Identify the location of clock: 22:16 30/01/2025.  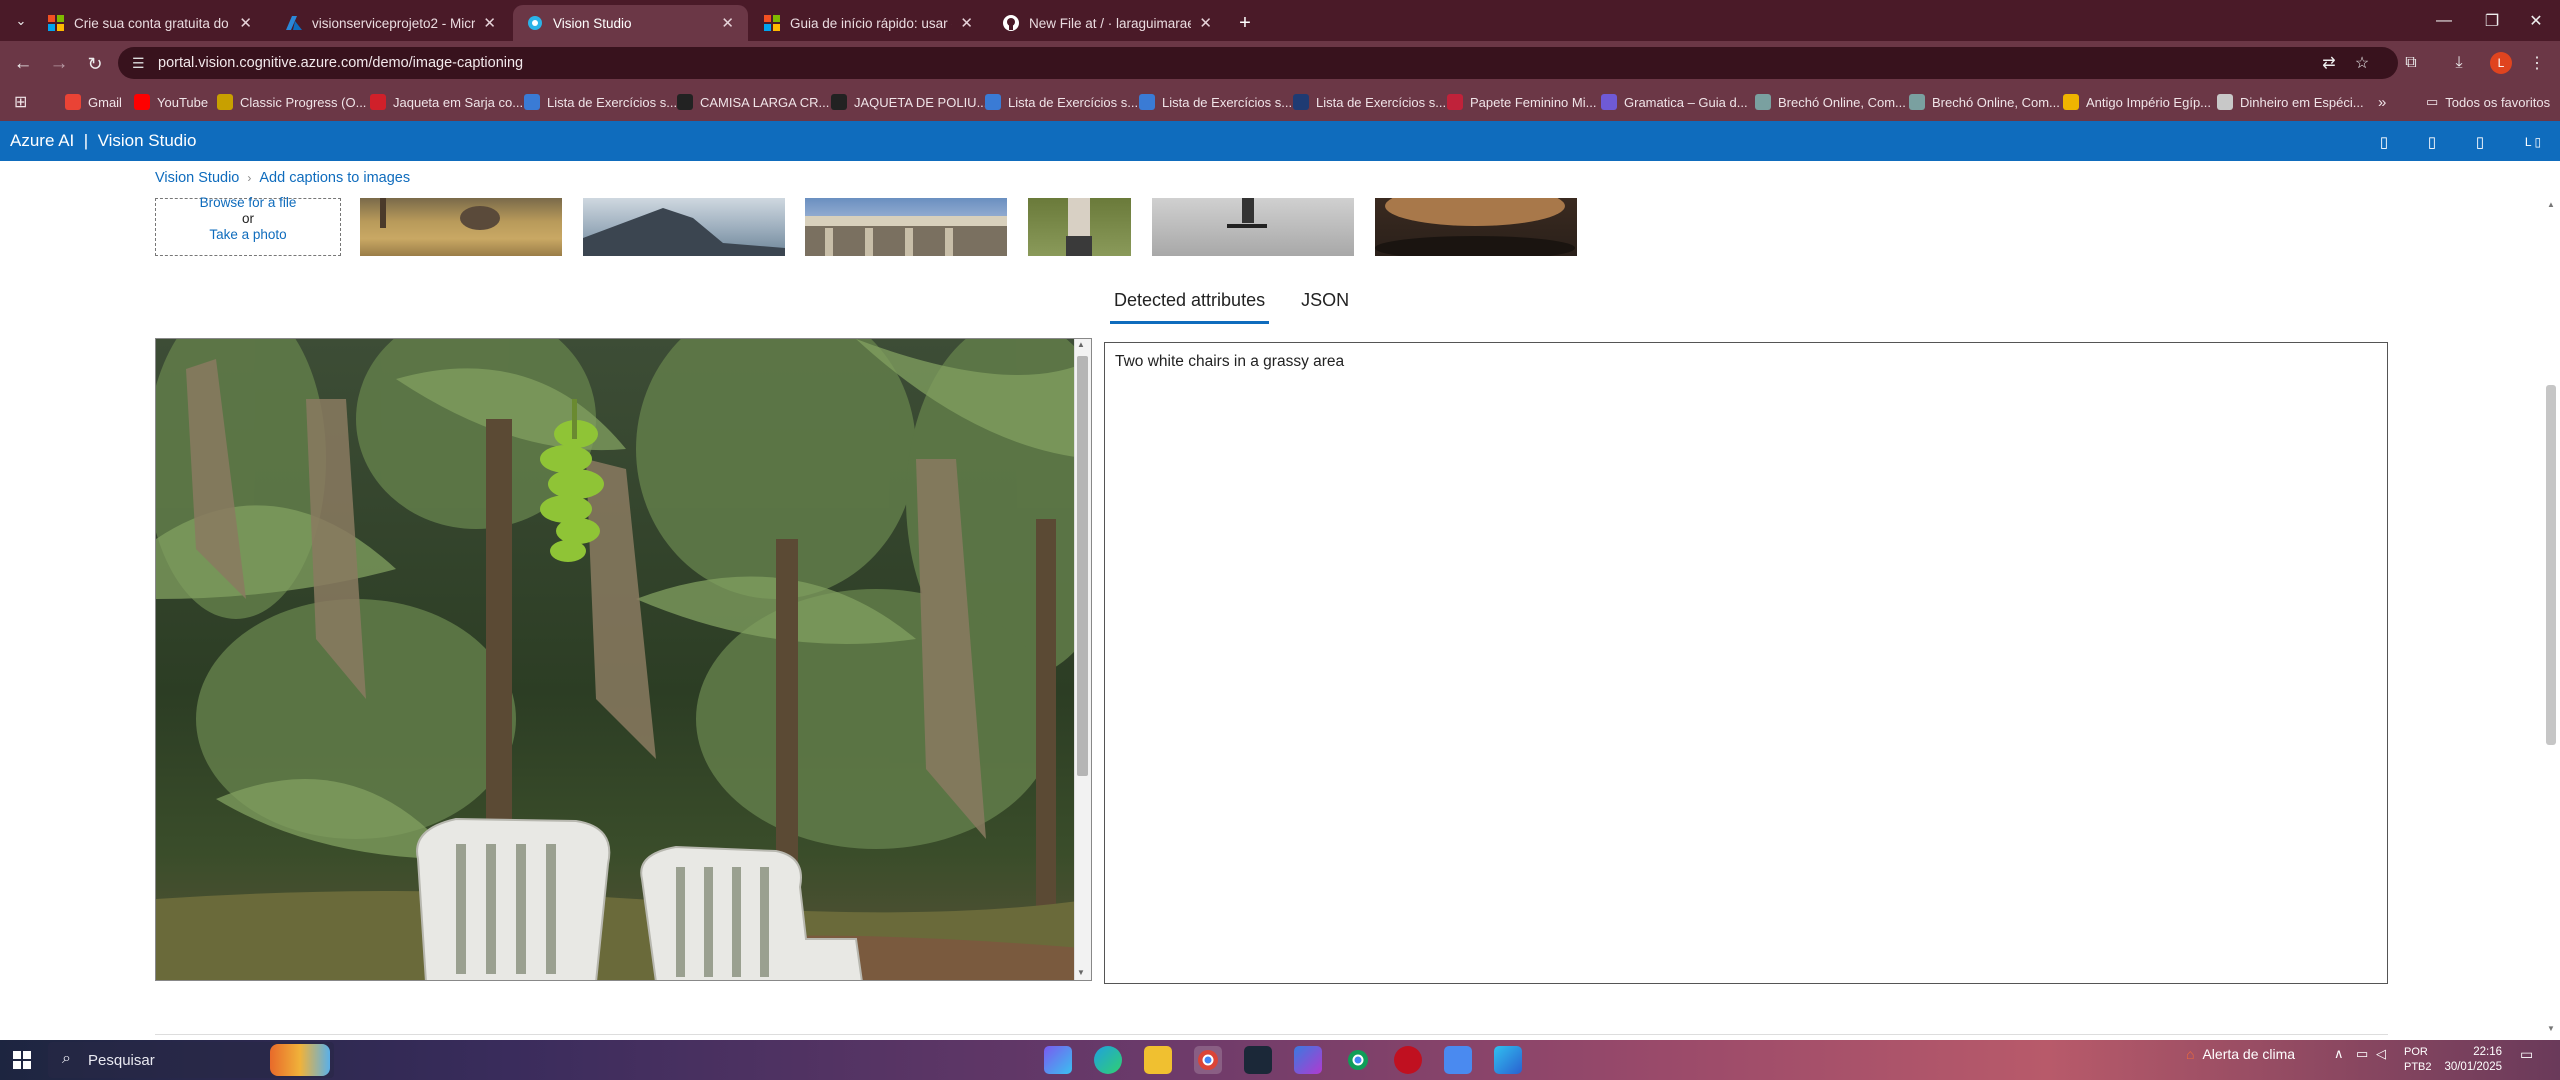
(2471, 1060).